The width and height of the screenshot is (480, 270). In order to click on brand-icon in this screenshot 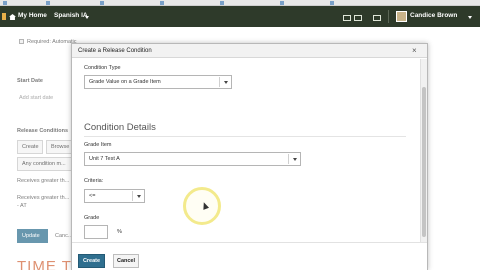, I will do `click(4, 16)`.